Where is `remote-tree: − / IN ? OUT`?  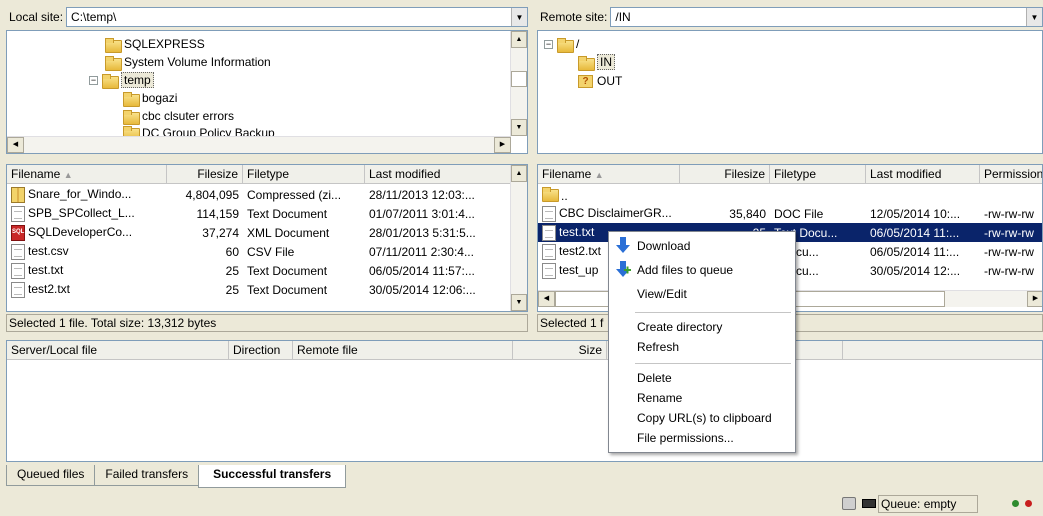
remote-tree: − / IN ? OUT is located at coordinates (790, 92).